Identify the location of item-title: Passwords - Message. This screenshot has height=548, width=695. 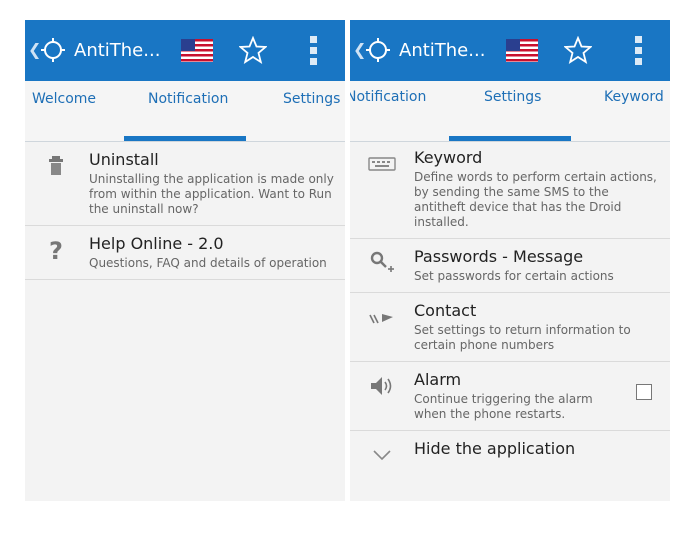
(499, 256).